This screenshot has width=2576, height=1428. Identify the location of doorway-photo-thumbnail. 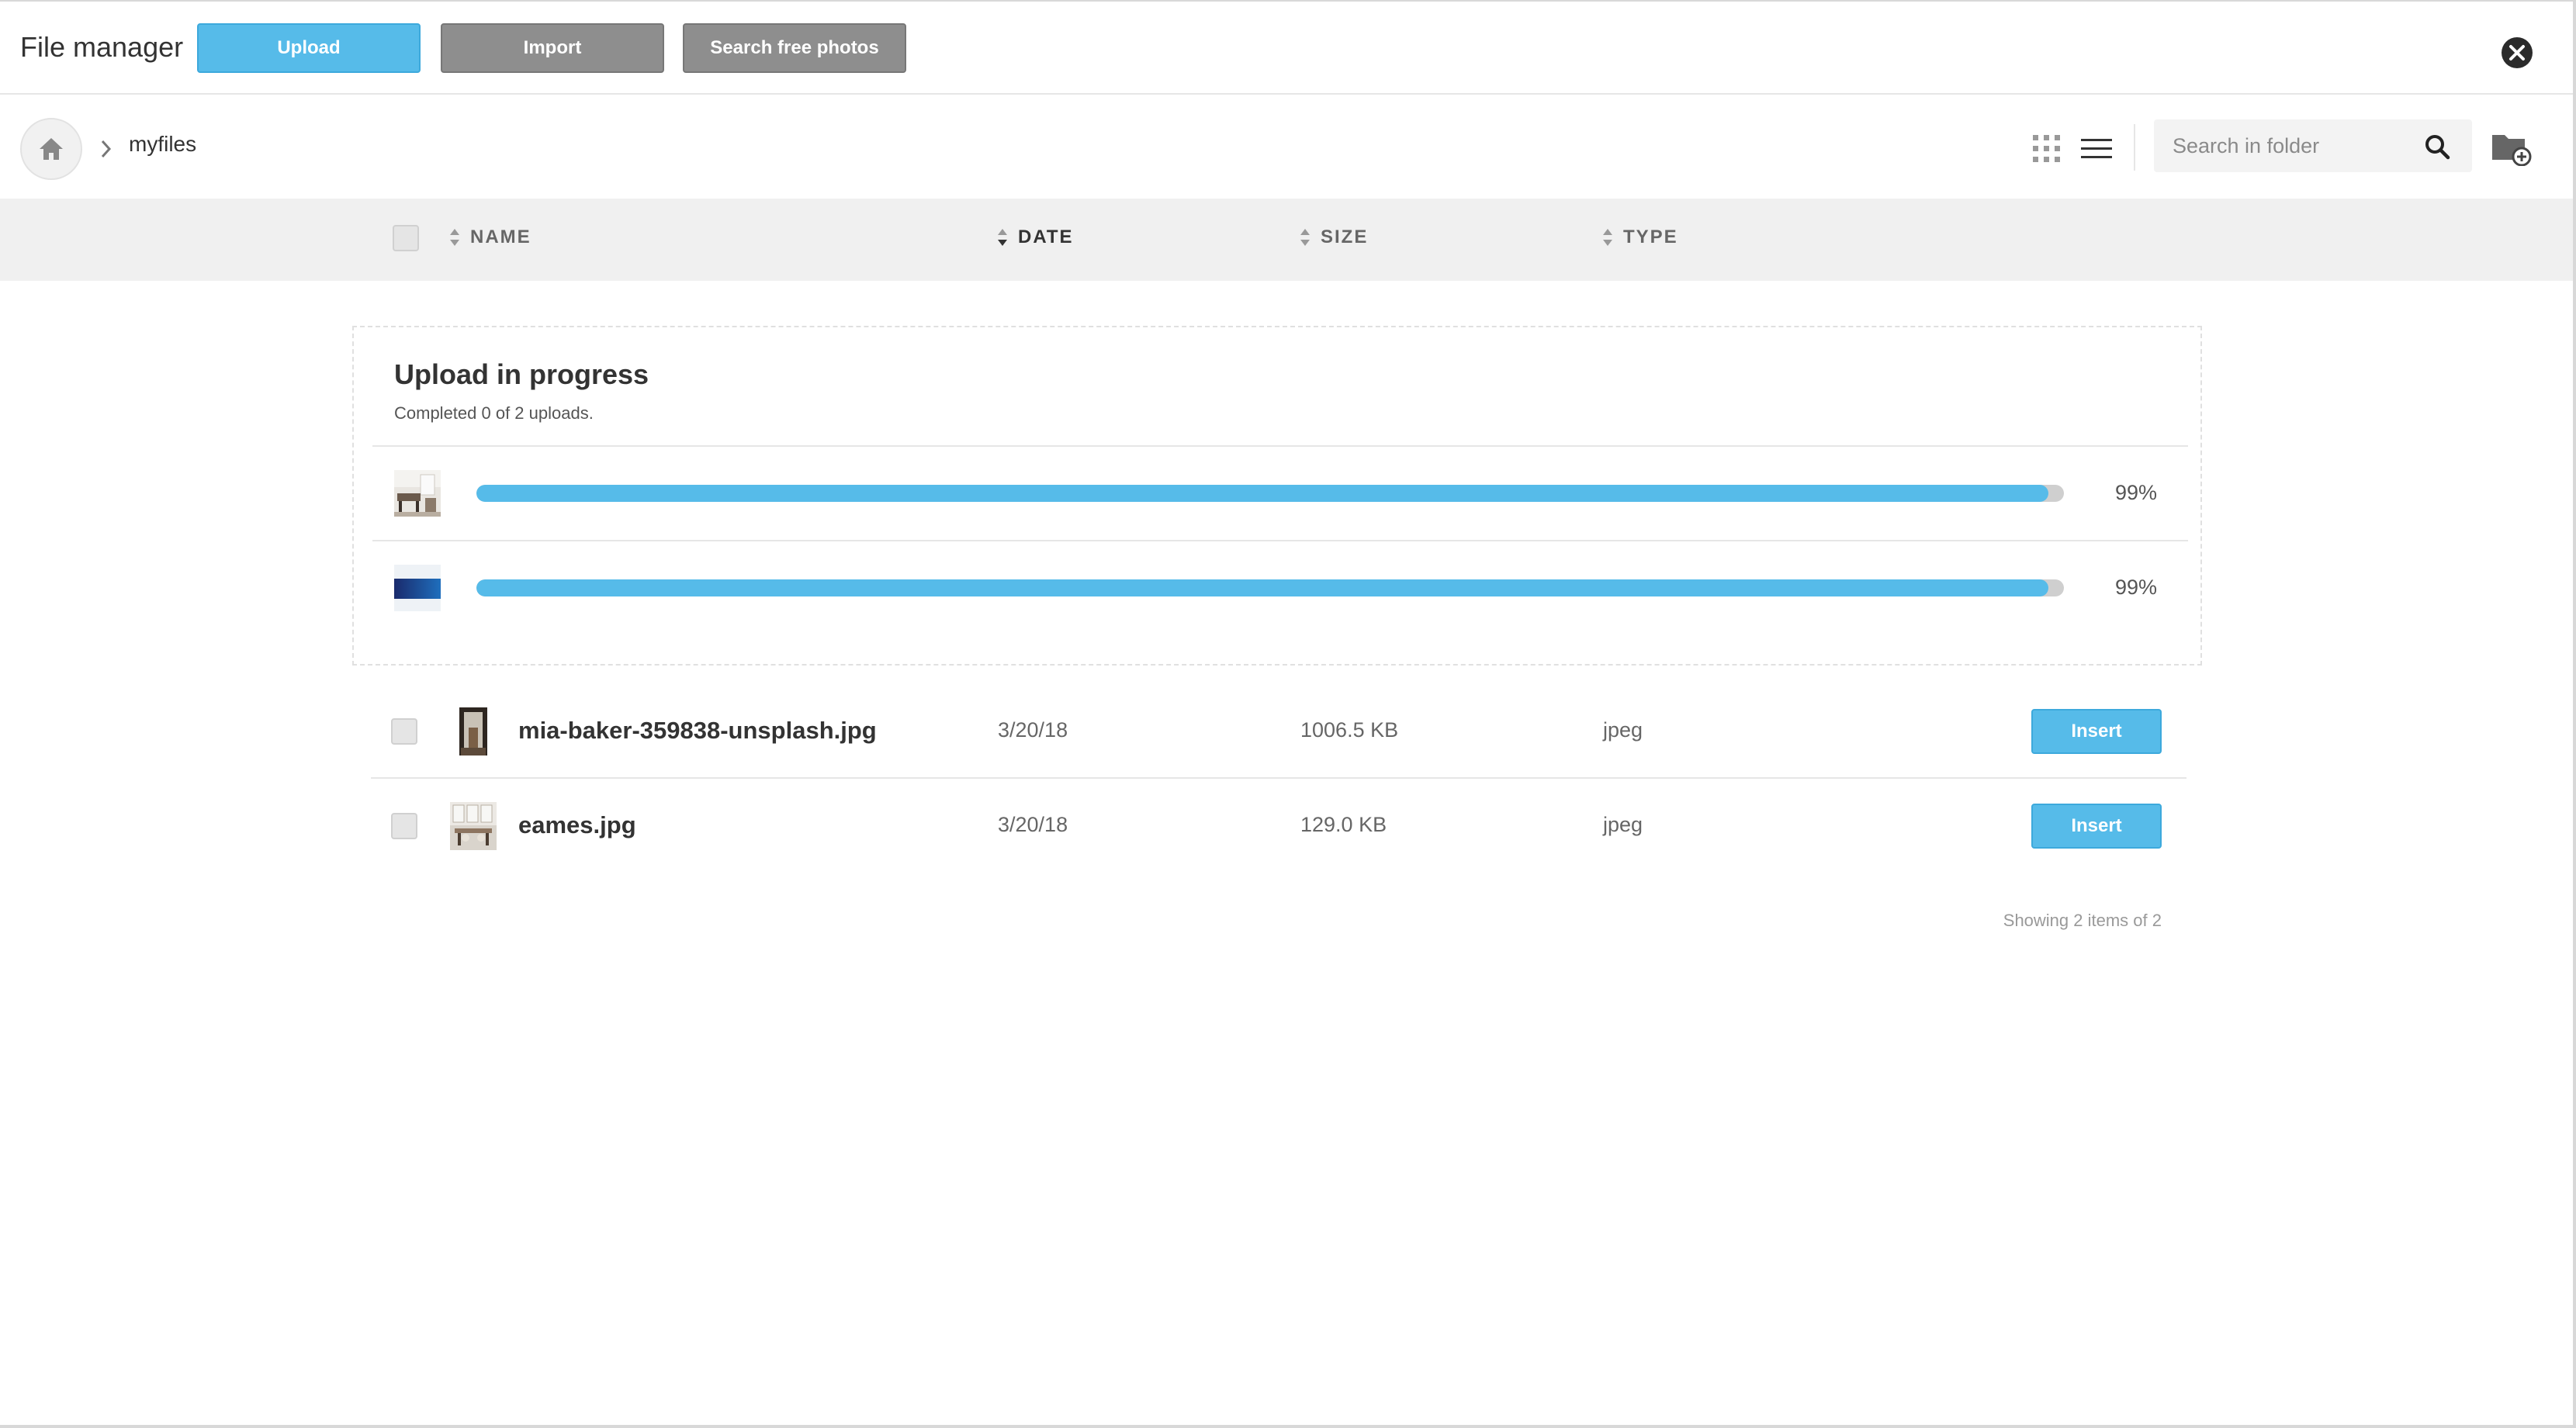
(474, 731).